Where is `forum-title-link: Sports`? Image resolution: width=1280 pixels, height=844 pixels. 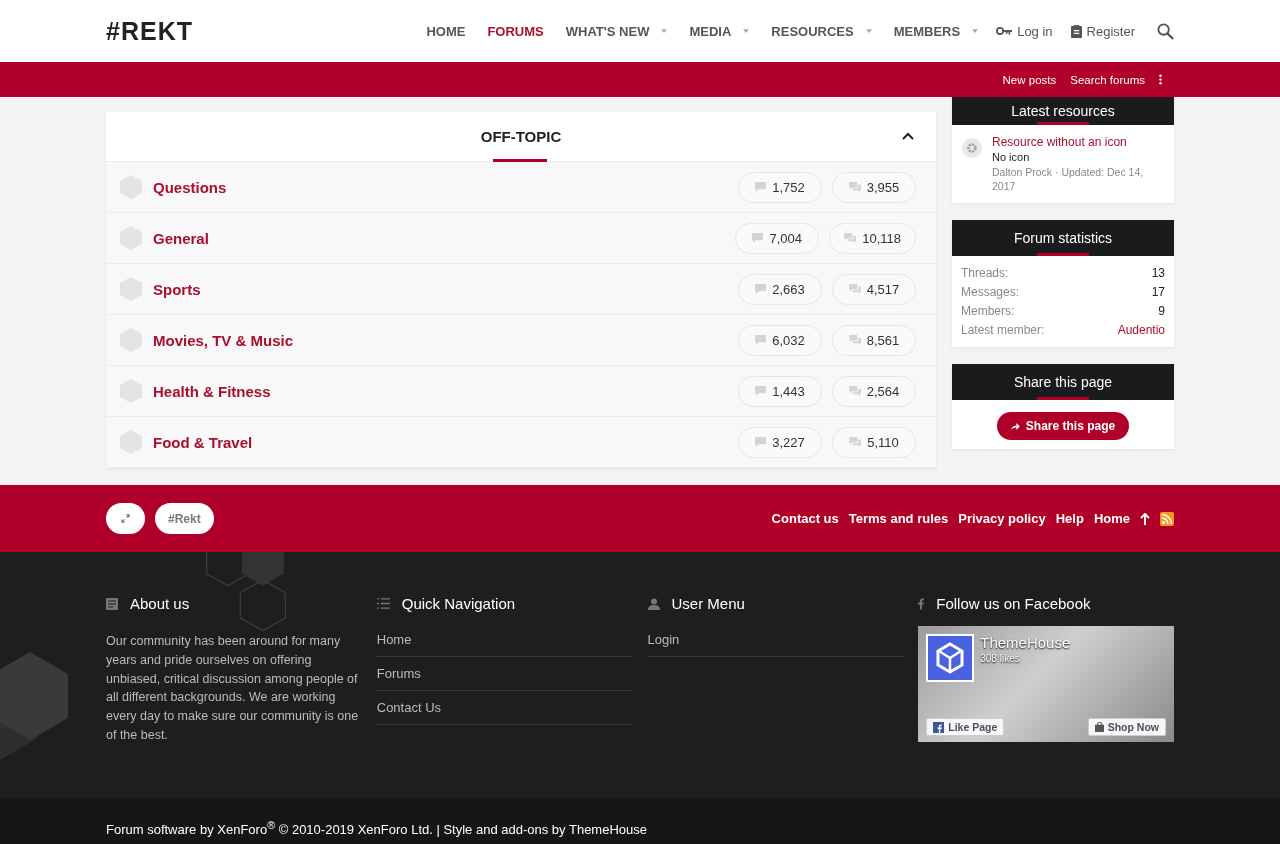
forum-title-link: Sports is located at coordinates (440, 289).